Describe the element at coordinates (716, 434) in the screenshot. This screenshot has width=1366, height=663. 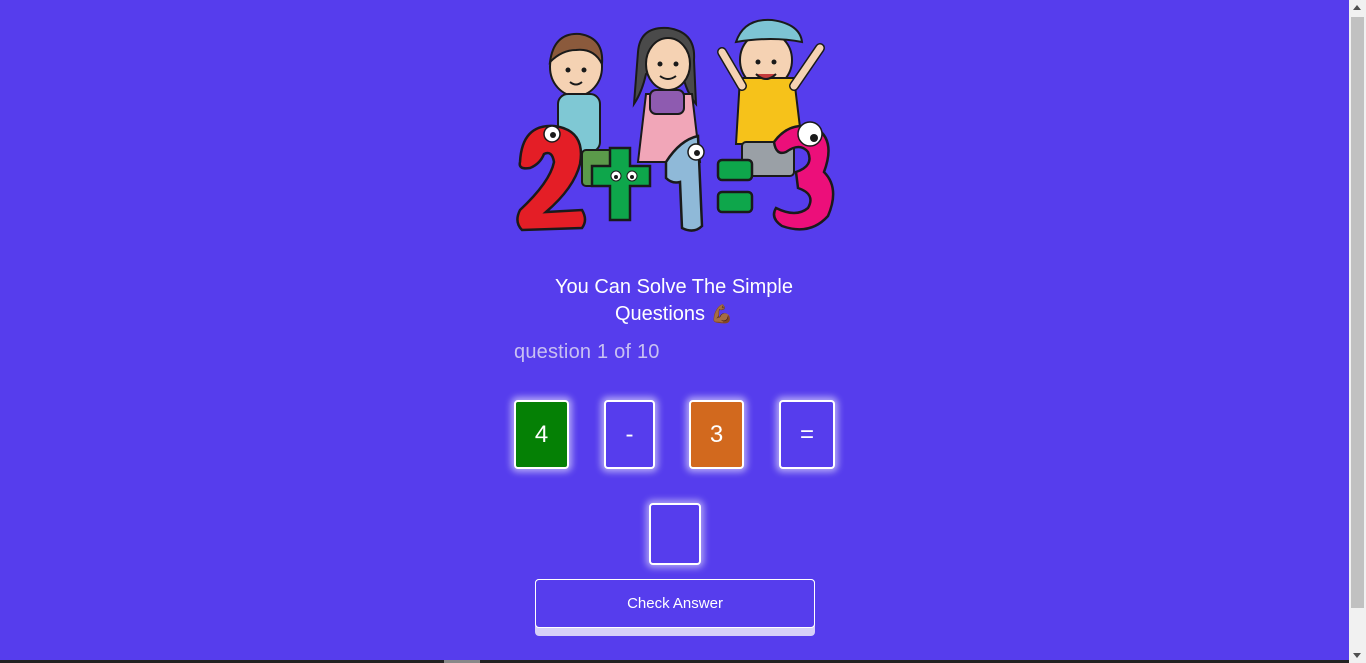
I see `operand-b-card: 3` at that location.